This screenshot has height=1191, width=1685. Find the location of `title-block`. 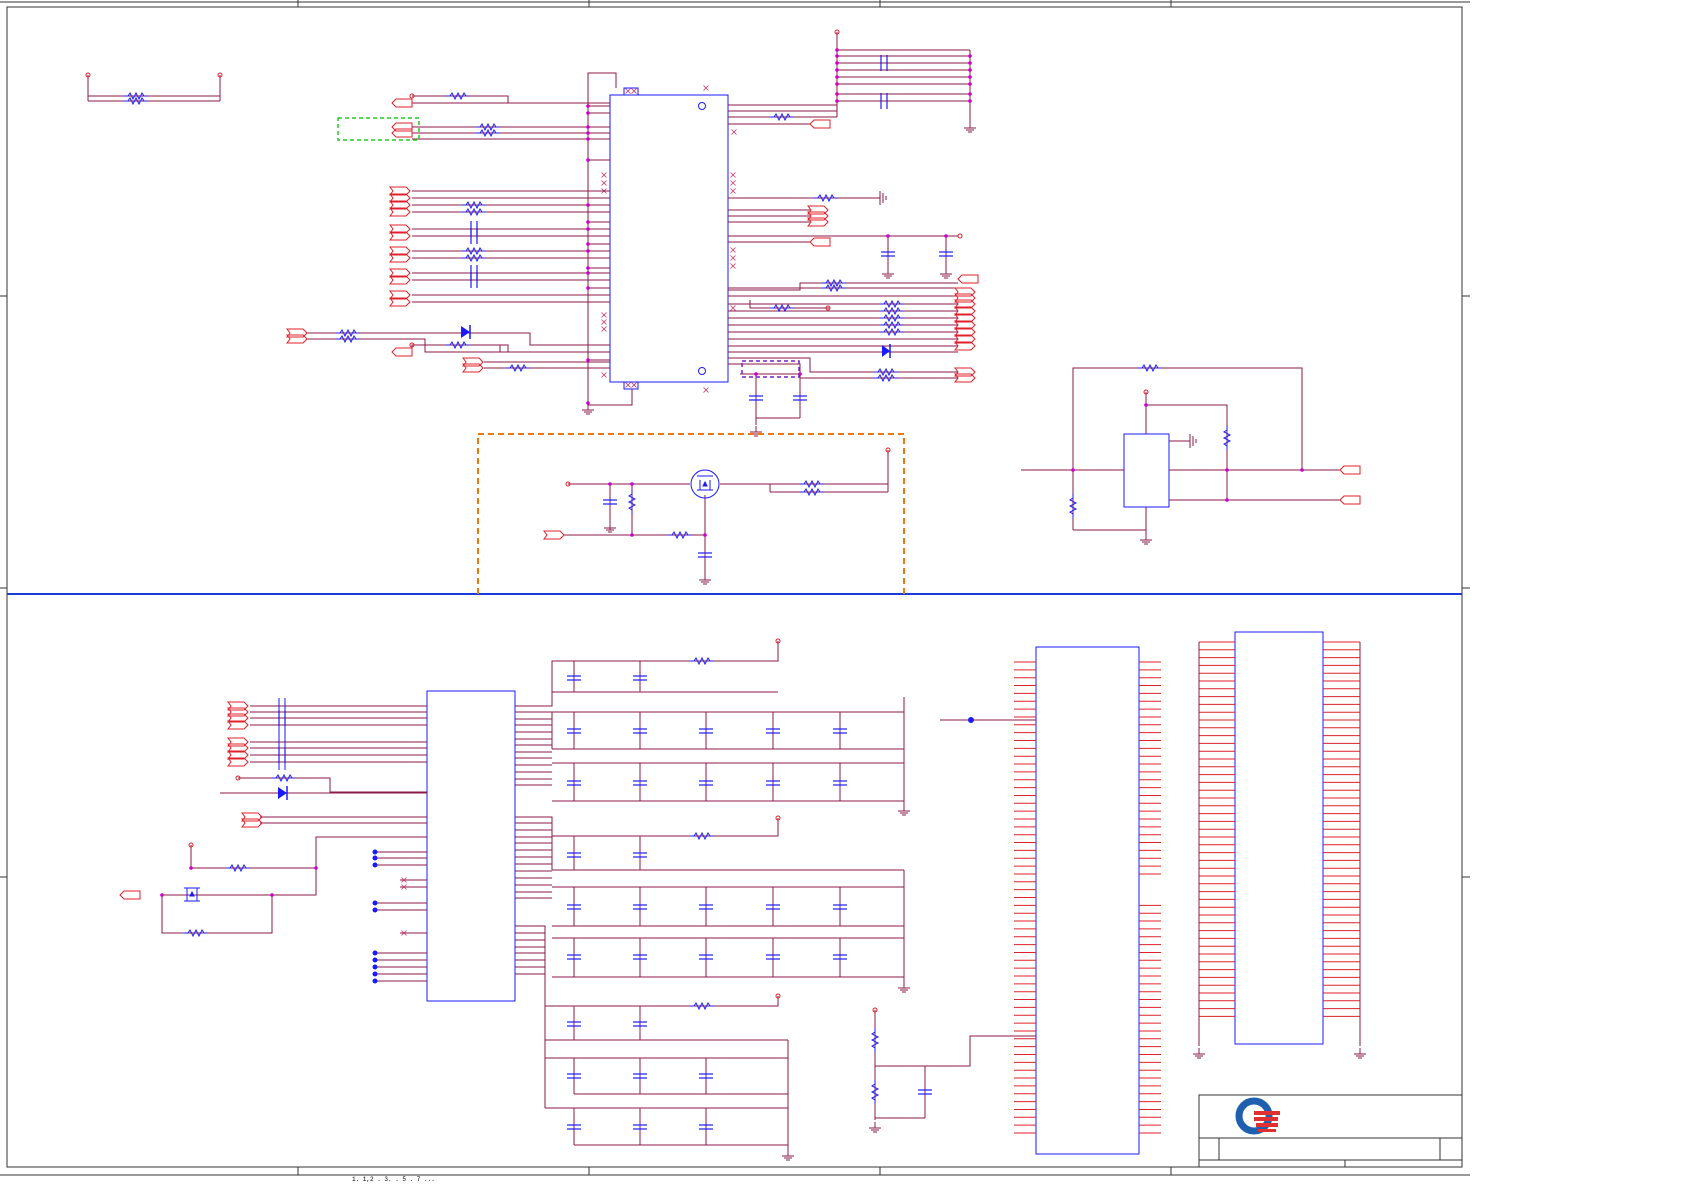

title-block is located at coordinates (1330, 1131).